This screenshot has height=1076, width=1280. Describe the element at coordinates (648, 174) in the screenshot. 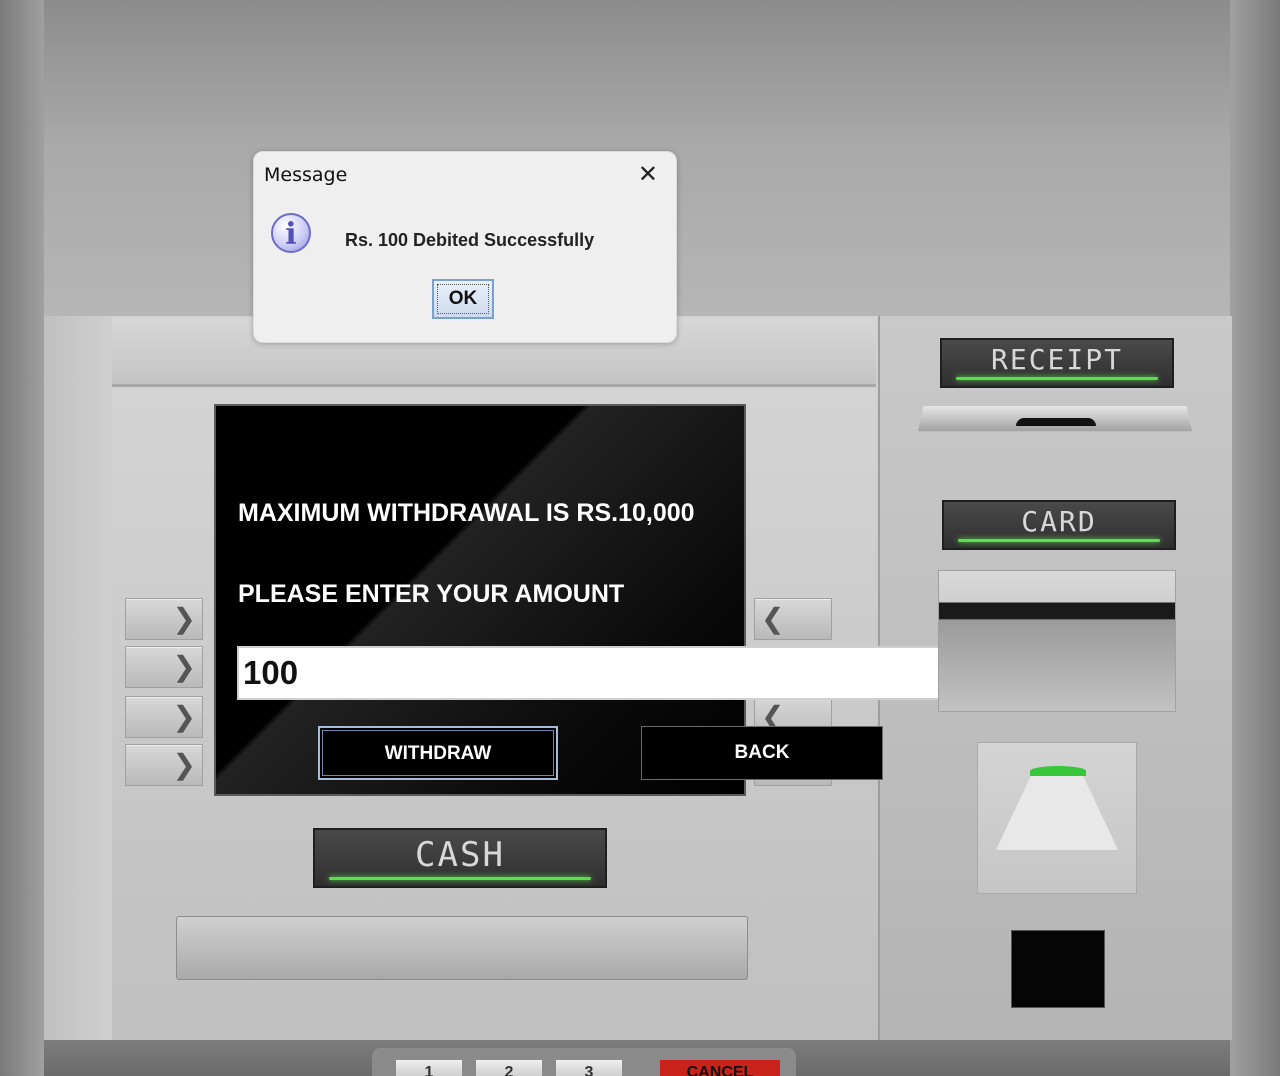

I see `close-icon: ✕` at that location.